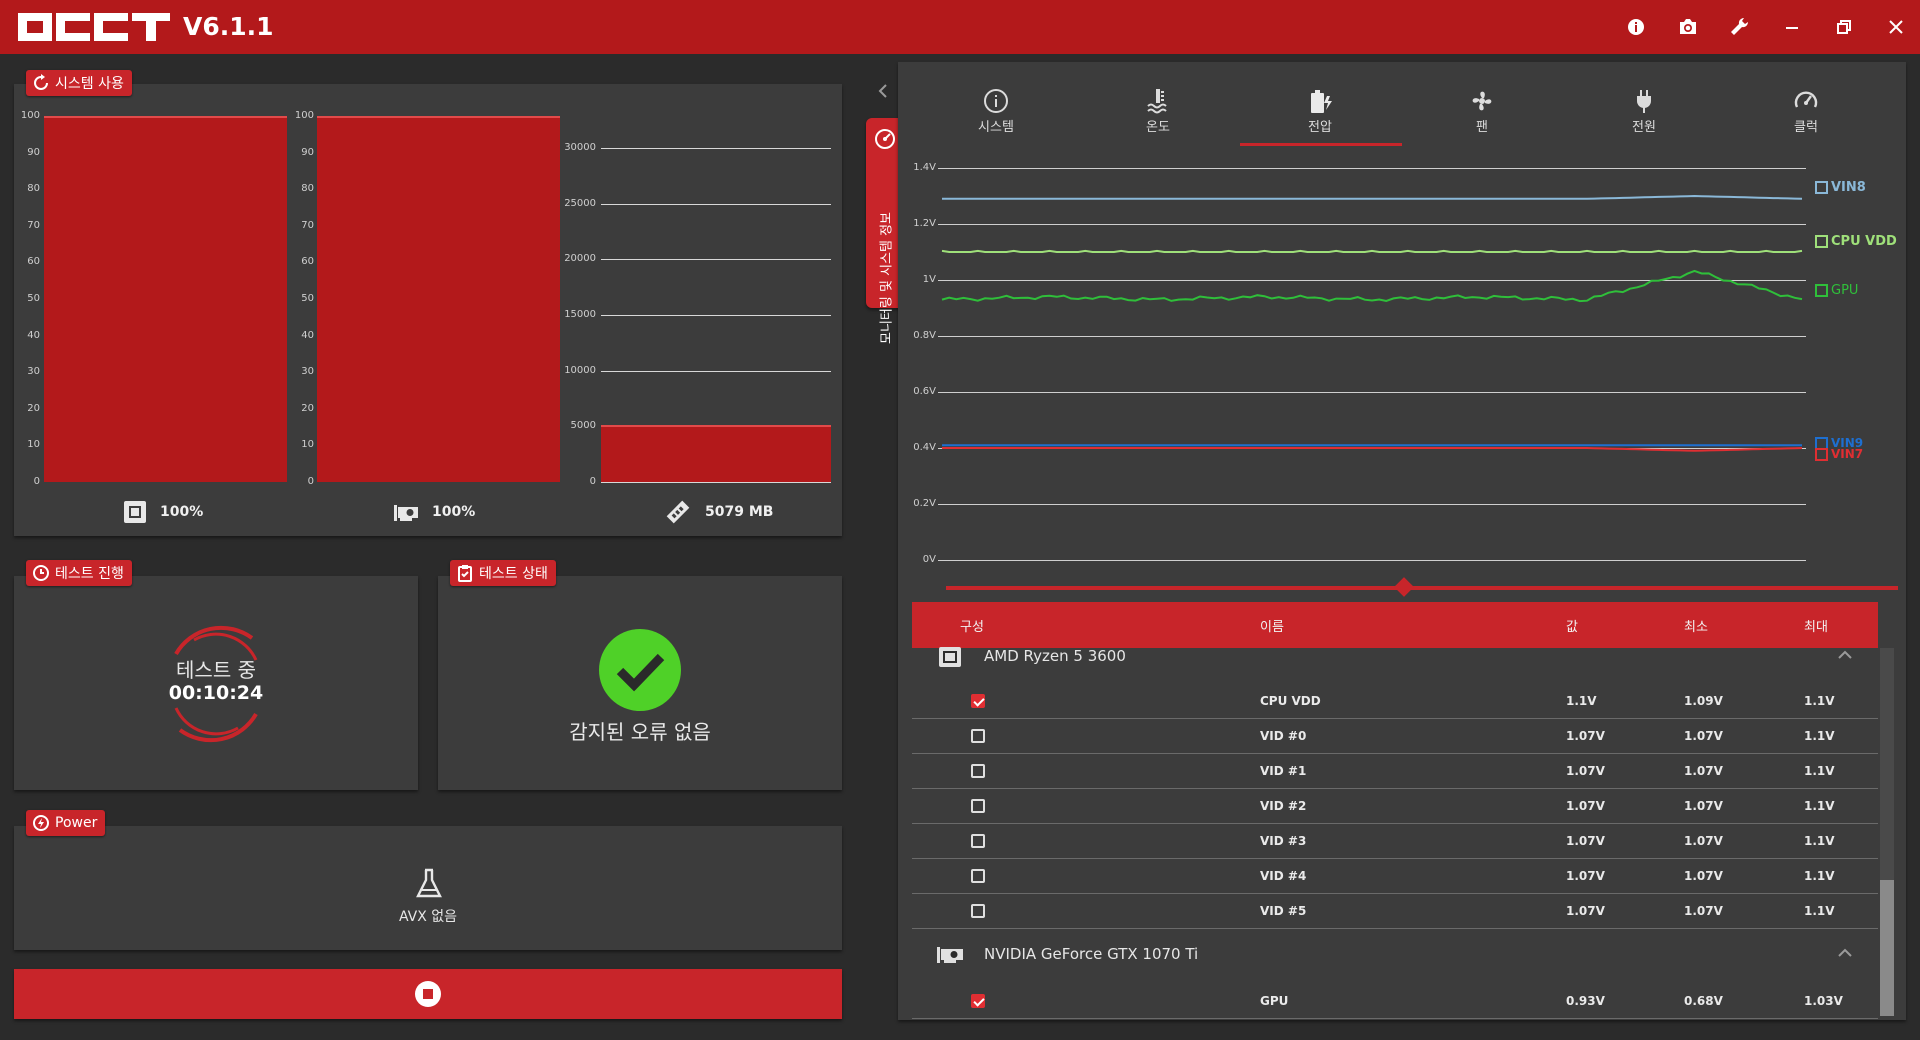 The height and width of the screenshot is (1040, 1920). What do you see at coordinates (972, 625) in the screenshot?
I see `col-component: 구성` at bounding box center [972, 625].